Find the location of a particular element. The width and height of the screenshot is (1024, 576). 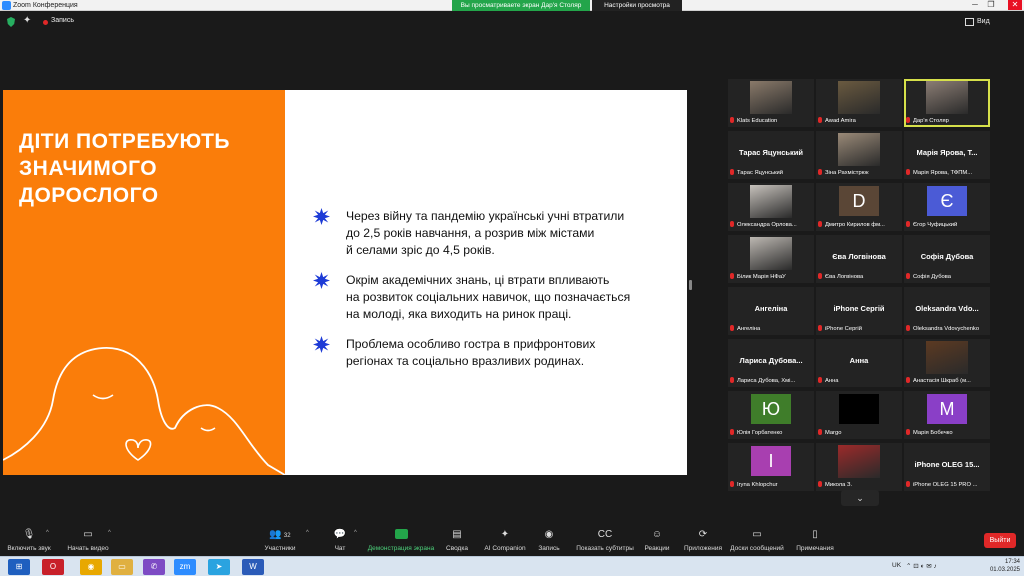

participant-tile: Анна Анна is located at coordinates (859, 363).